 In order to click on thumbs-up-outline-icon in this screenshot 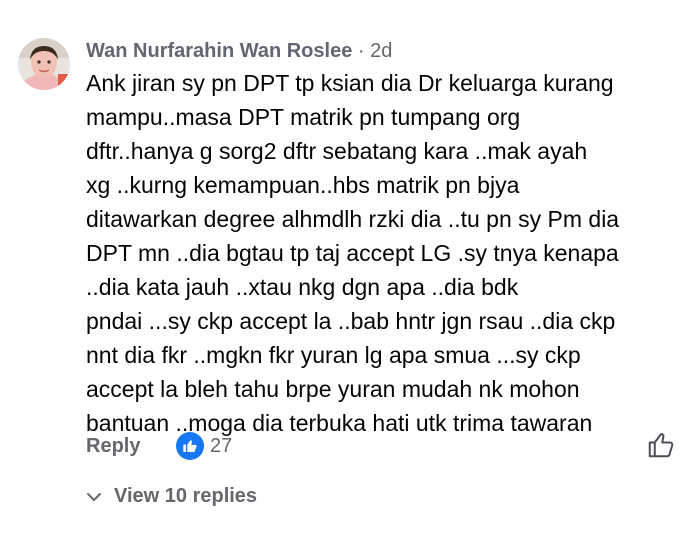, I will do `click(661, 445)`.